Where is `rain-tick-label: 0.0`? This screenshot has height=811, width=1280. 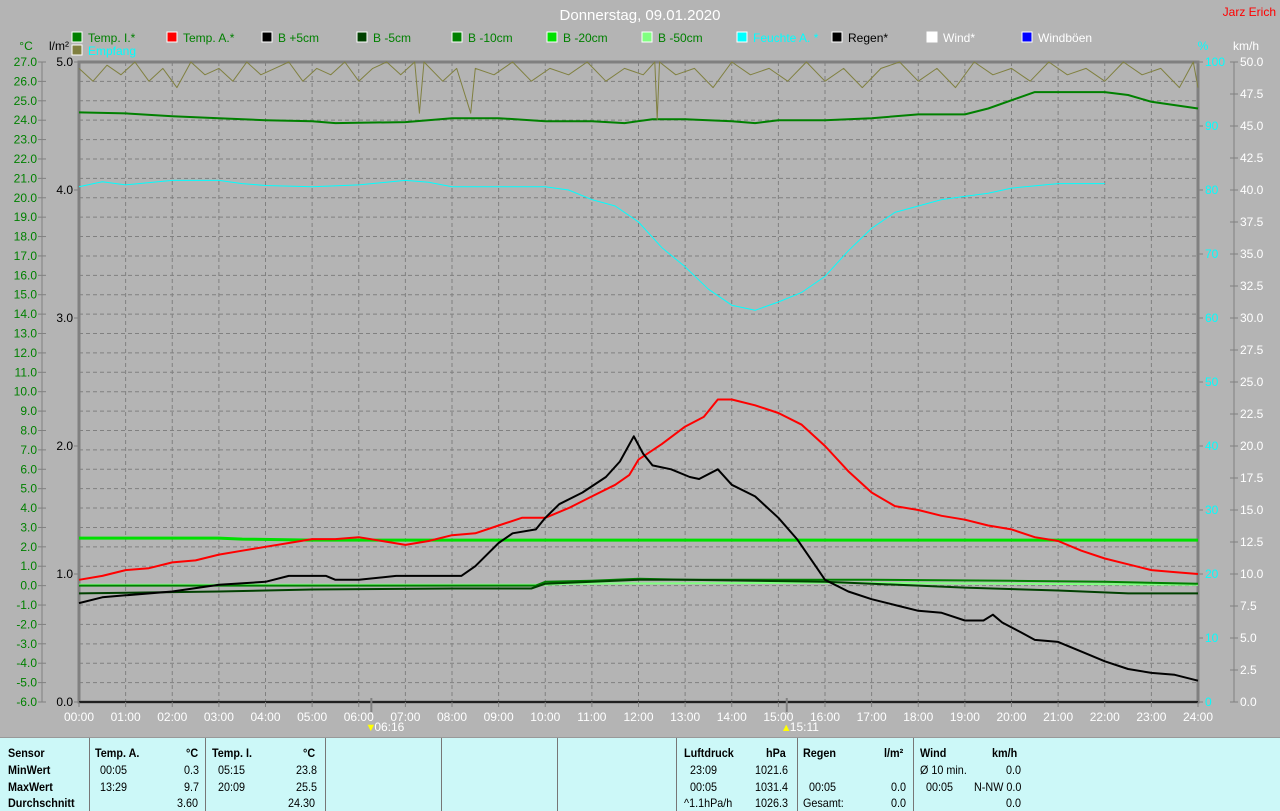
rain-tick-label: 0.0 is located at coordinates (64, 702).